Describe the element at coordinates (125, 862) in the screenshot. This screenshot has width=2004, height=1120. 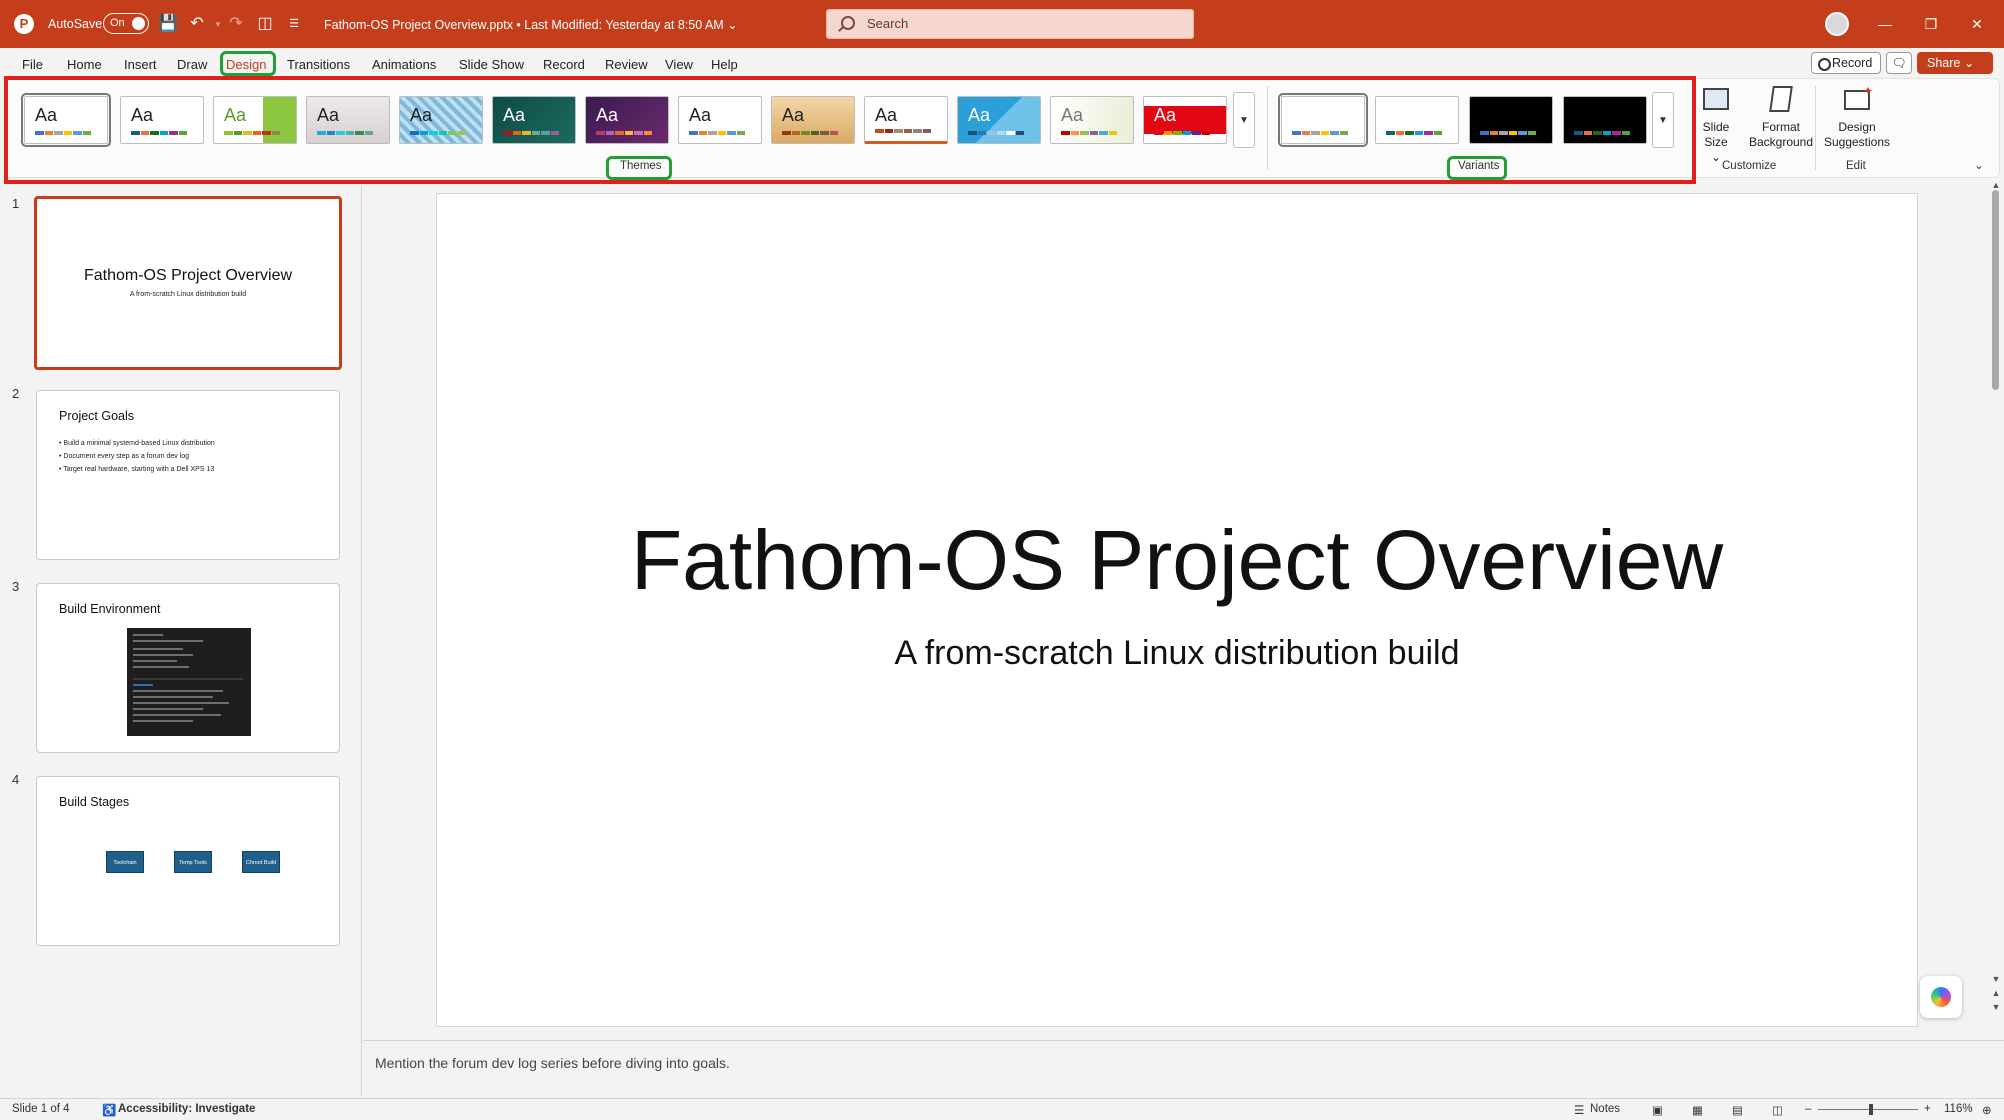
I see `stage-box: Toolchain` at that location.